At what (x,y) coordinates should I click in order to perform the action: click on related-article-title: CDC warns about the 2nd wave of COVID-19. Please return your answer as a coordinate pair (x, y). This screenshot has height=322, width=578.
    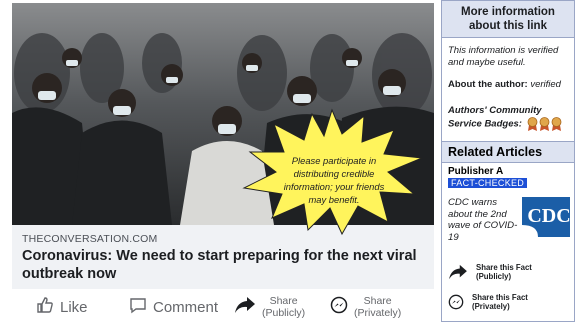
    Looking at the image, I should click on (484, 220).